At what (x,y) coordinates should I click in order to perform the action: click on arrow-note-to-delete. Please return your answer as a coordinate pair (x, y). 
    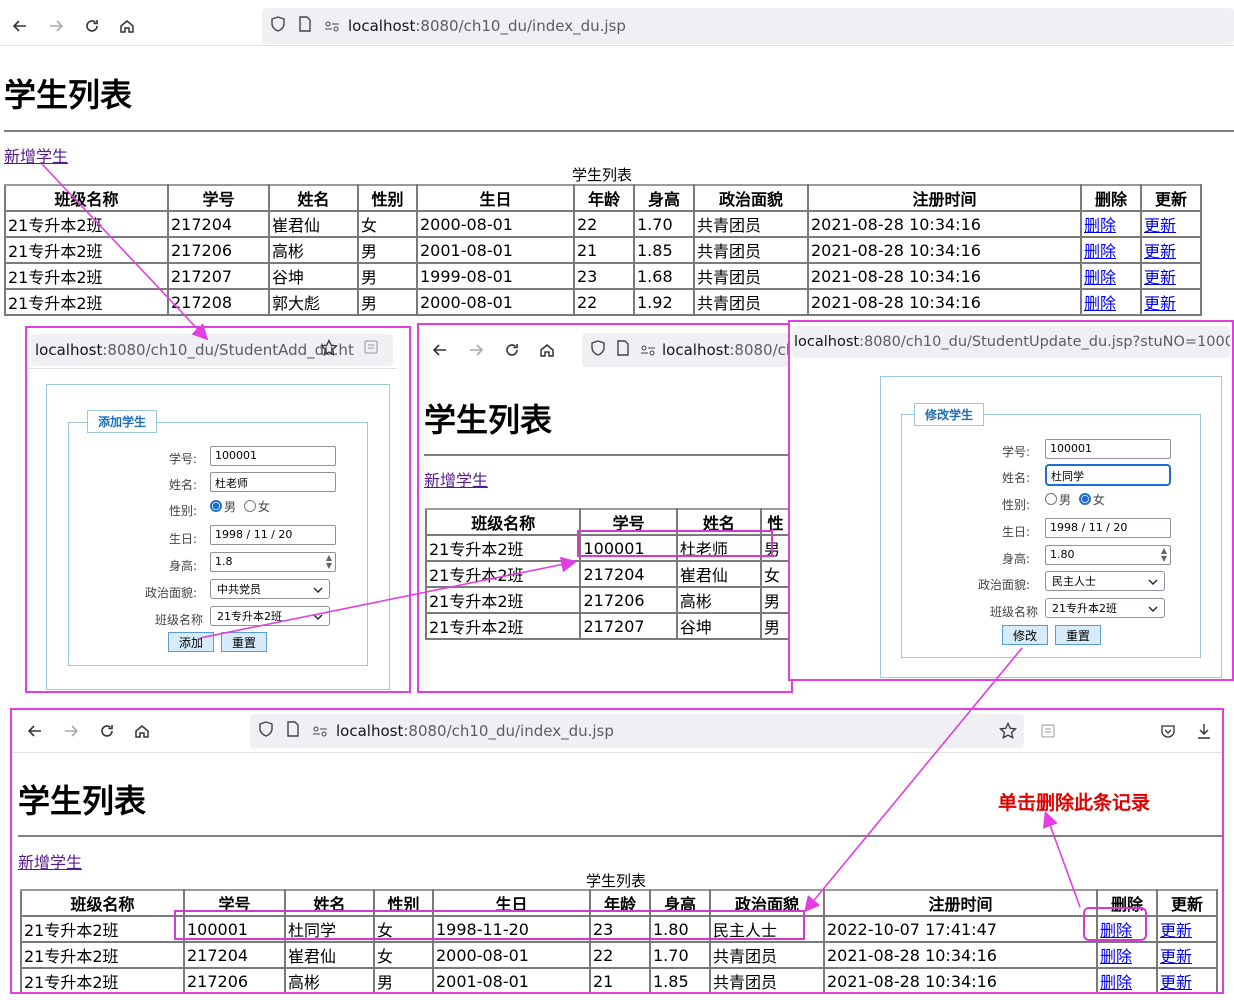
    Looking at the image, I should click on (1061, 859).